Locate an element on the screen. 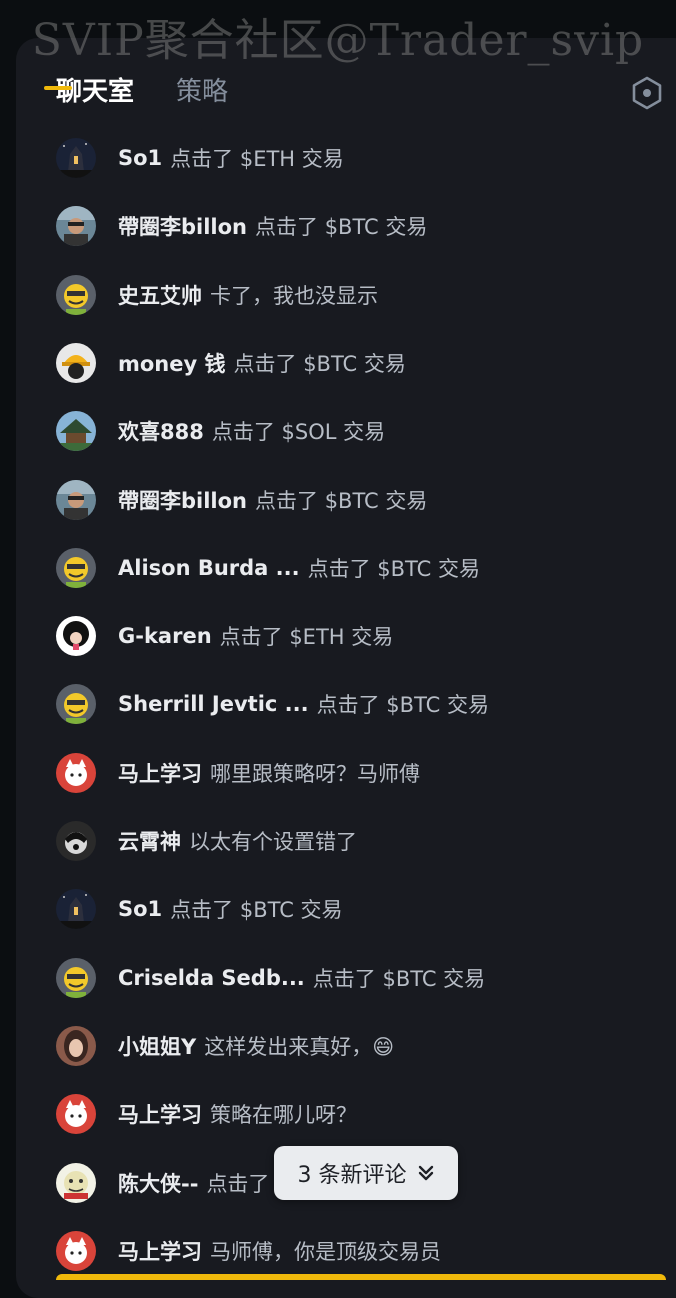 This screenshot has height=1298, width=676. message-username: 小姐姐Y is located at coordinates (157, 1046).